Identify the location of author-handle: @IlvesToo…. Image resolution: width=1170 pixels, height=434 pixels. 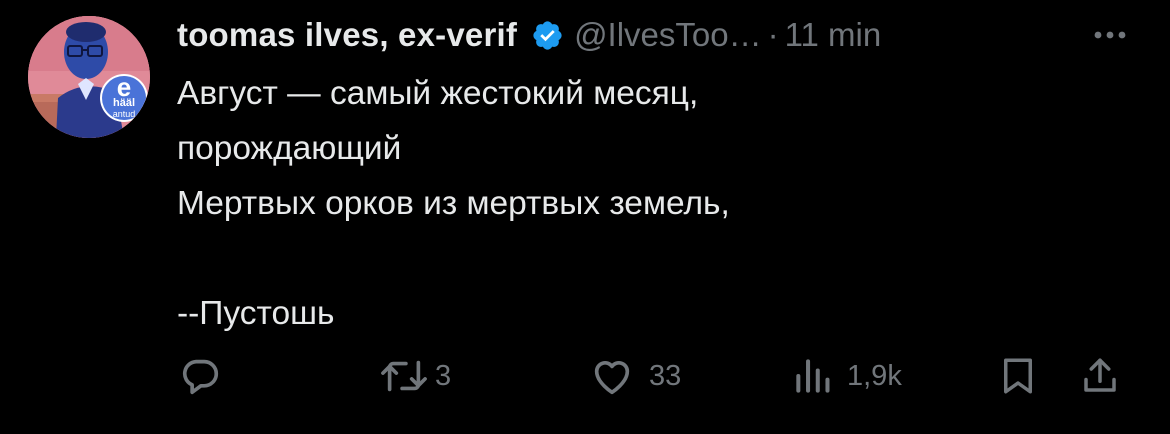
(668, 35).